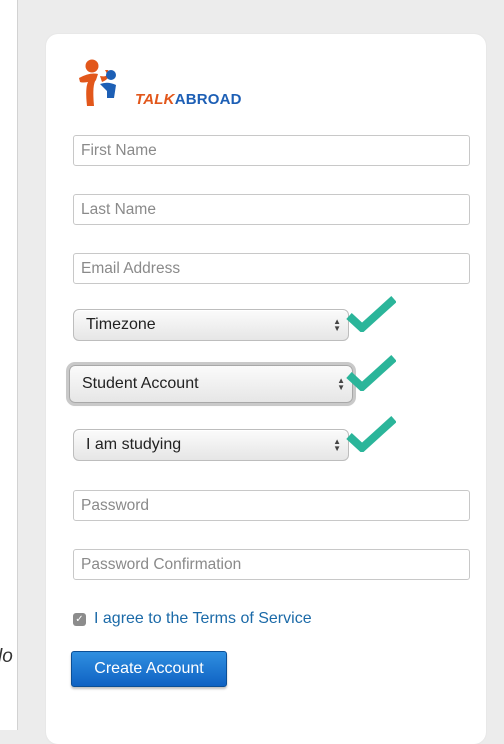  What do you see at coordinates (121, 324) in the screenshot?
I see `timezone-select-value: Timezone` at bounding box center [121, 324].